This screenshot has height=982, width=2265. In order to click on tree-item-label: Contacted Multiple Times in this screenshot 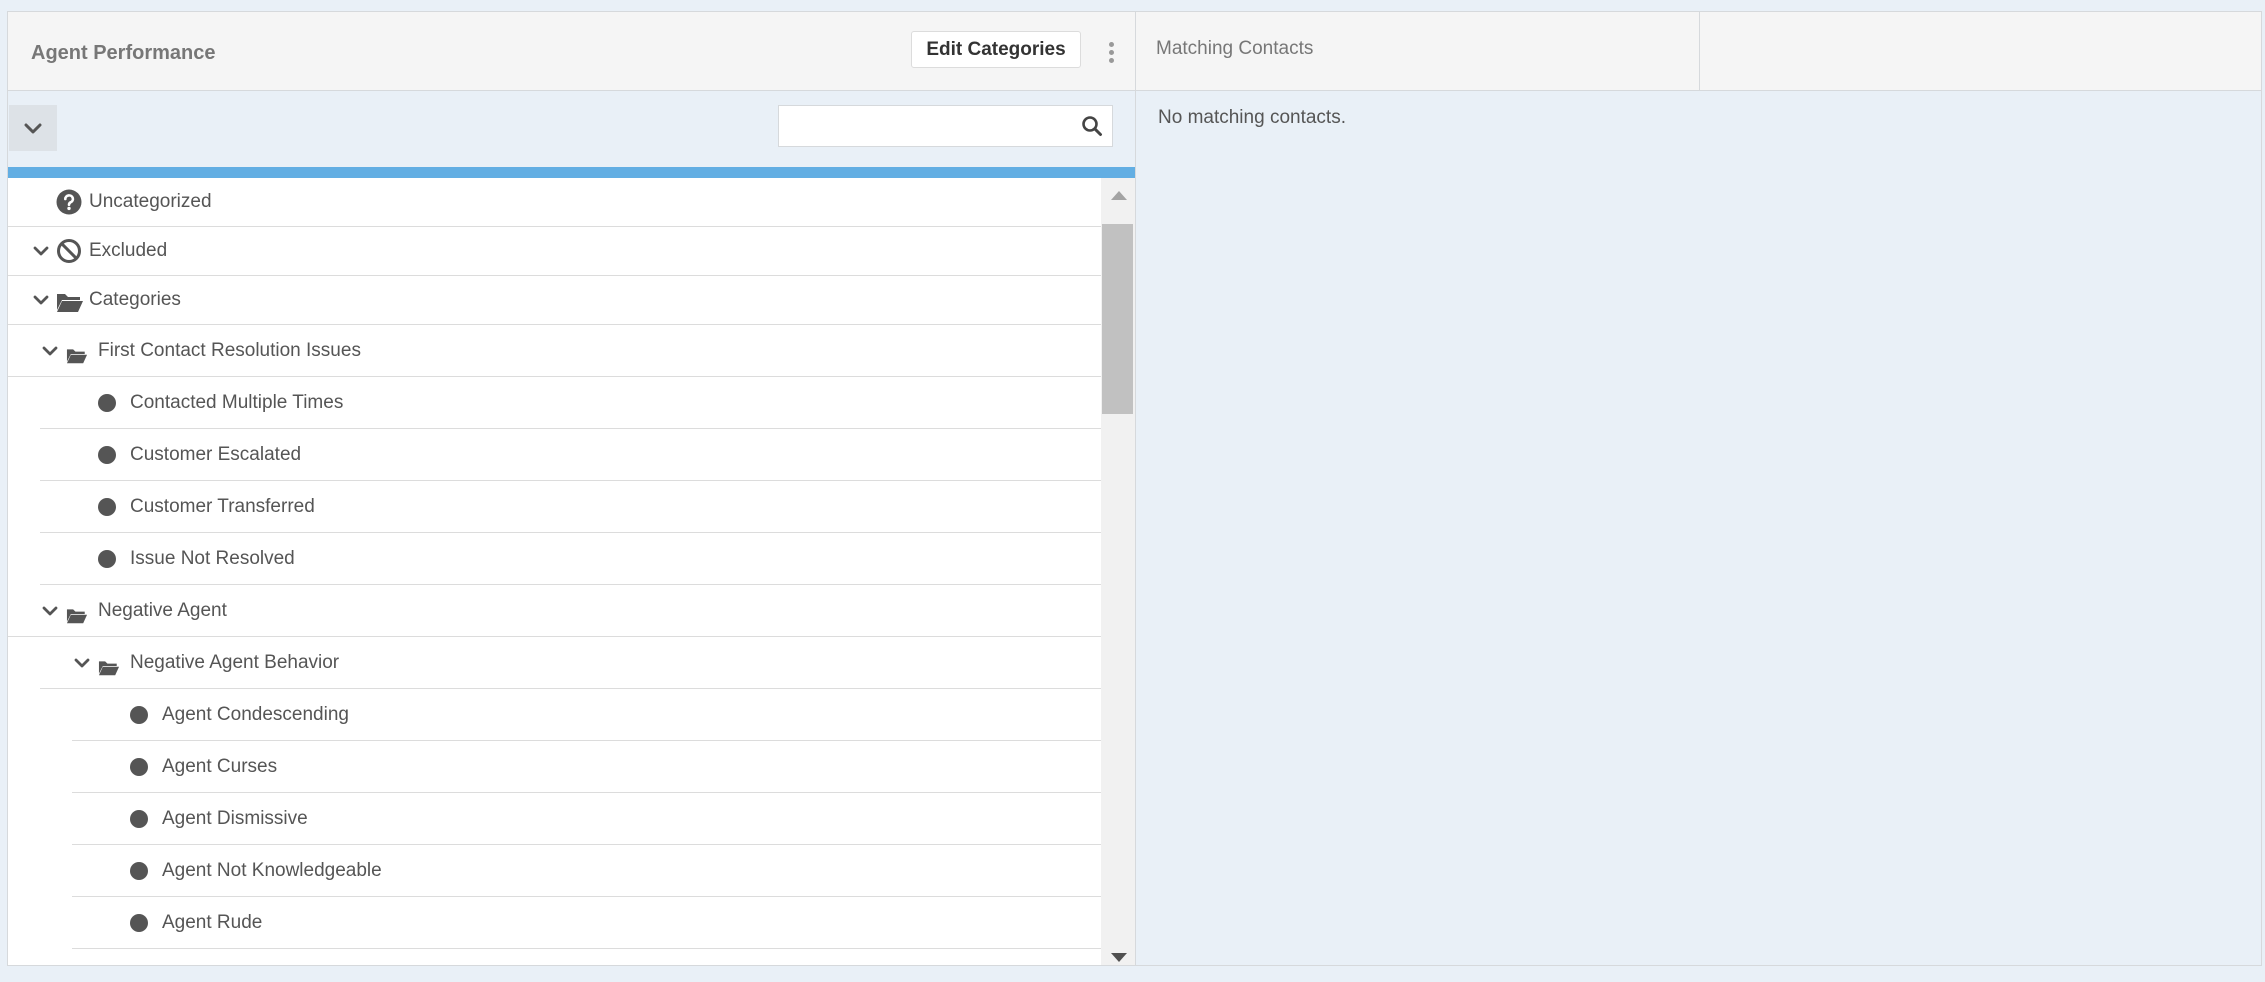, I will do `click(237, 402)`.